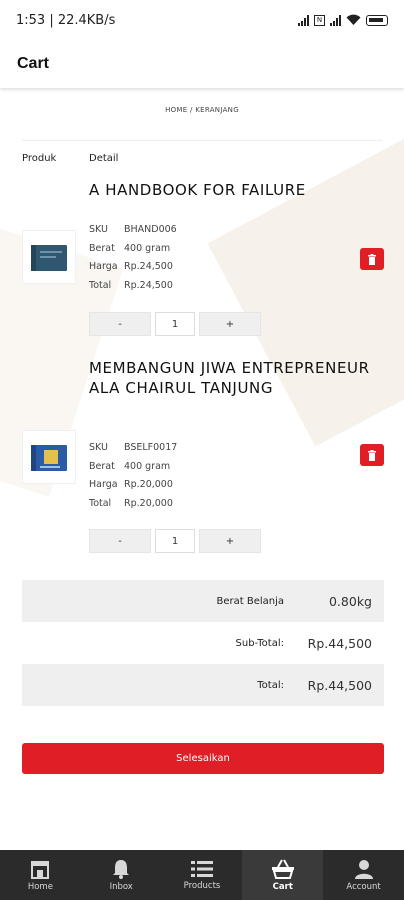  I want to click on nav-label: Account, so click(363, 886).